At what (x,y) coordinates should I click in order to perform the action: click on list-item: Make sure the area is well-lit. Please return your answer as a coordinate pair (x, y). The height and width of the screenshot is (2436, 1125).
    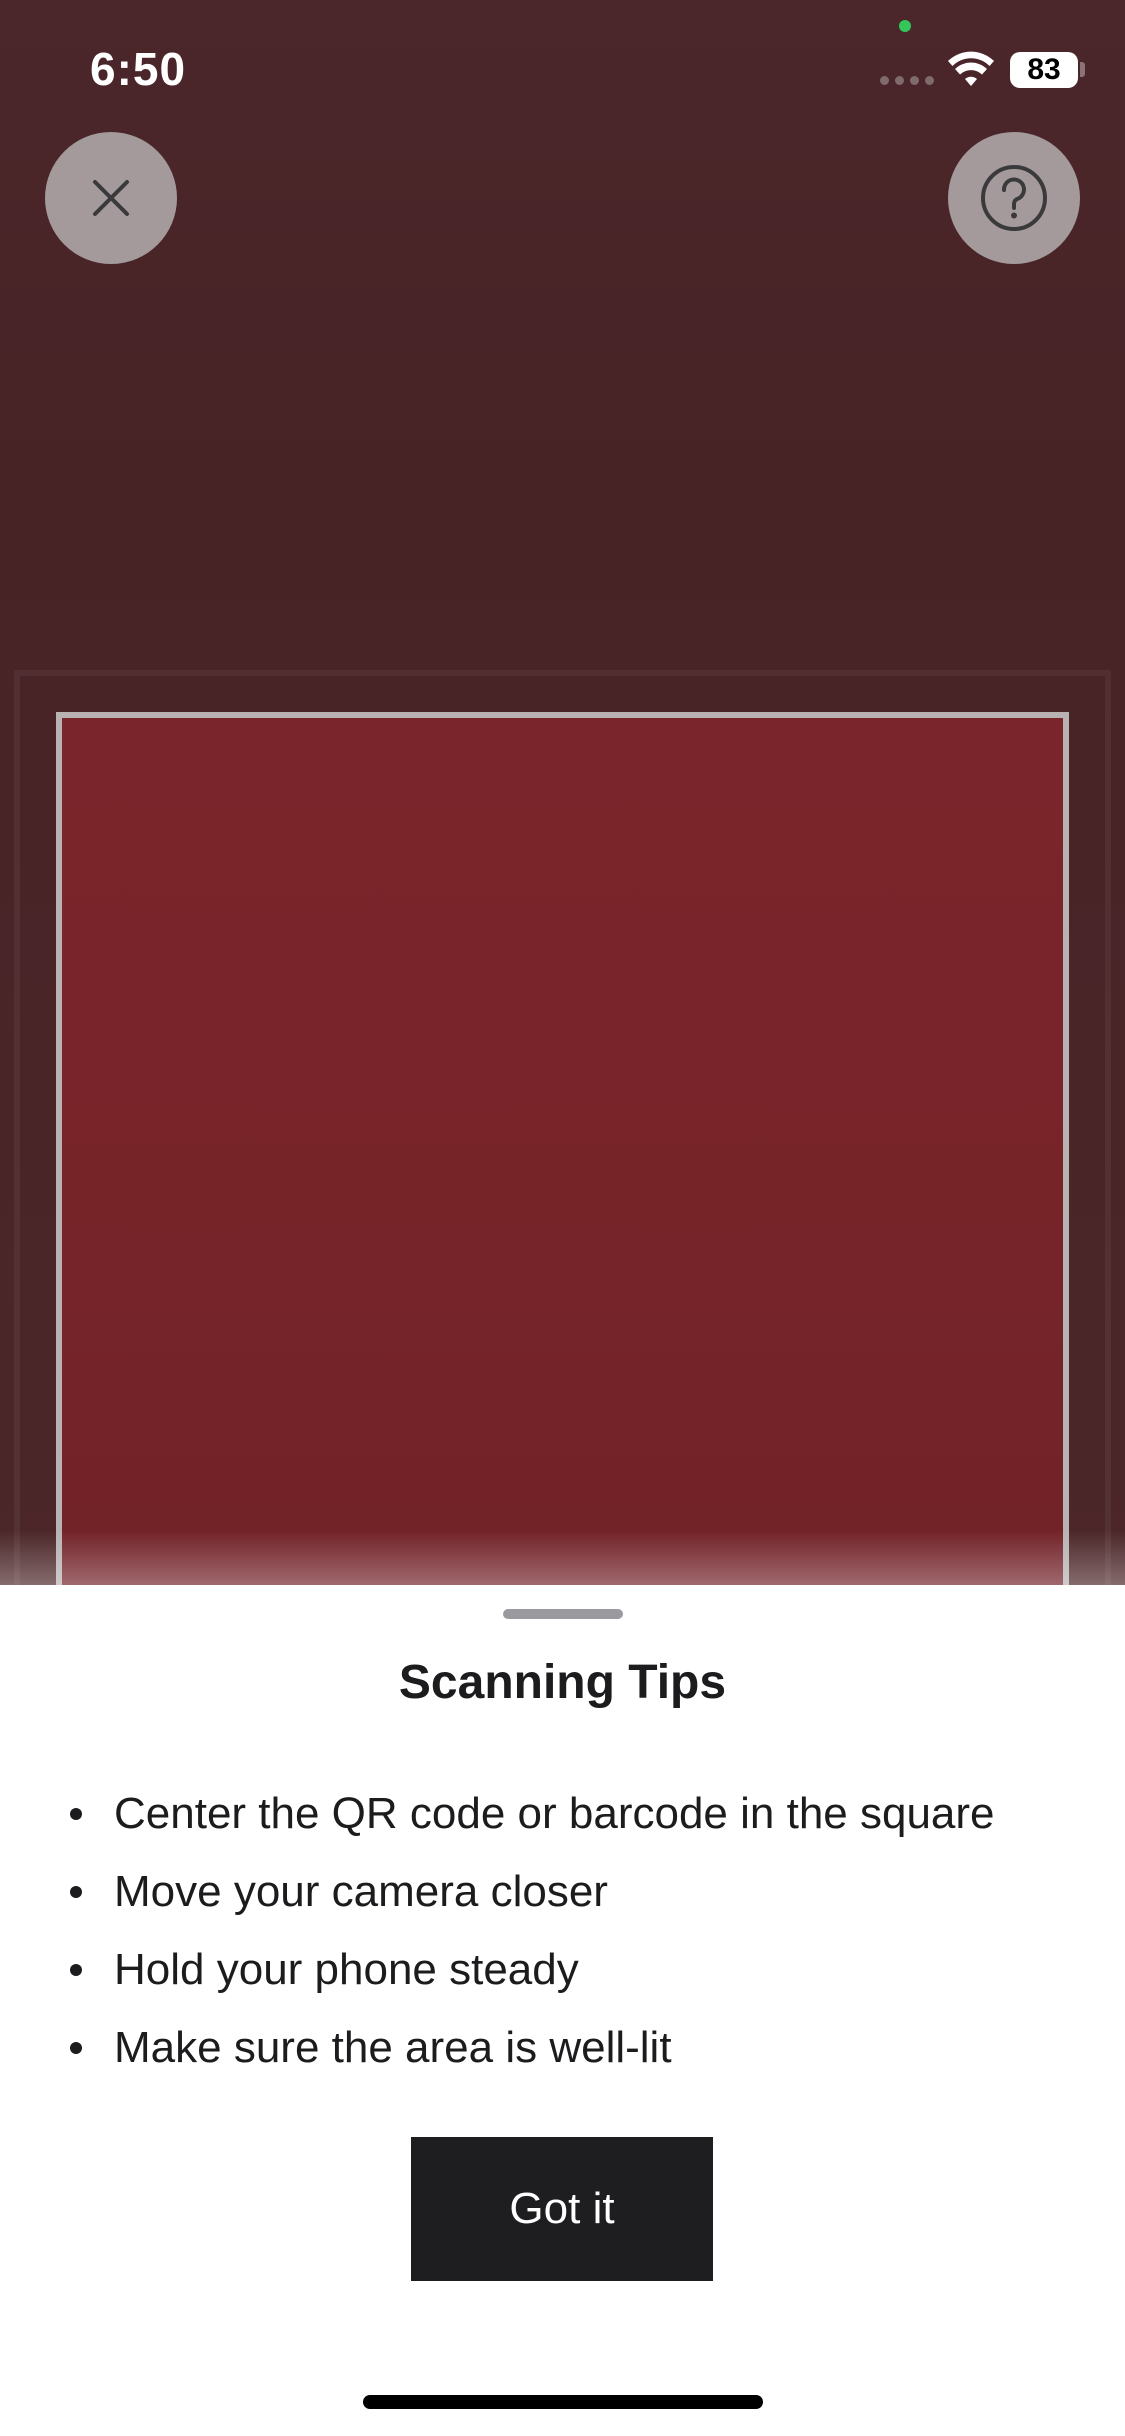
    Looking at the image, I should click on (580, 2048).